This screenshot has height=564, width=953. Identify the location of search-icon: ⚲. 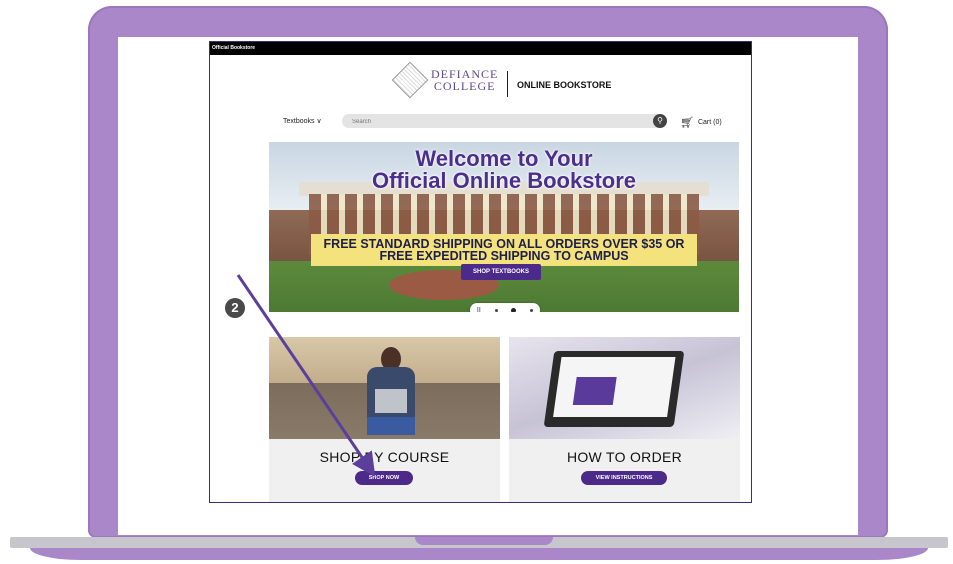
(660, 121).